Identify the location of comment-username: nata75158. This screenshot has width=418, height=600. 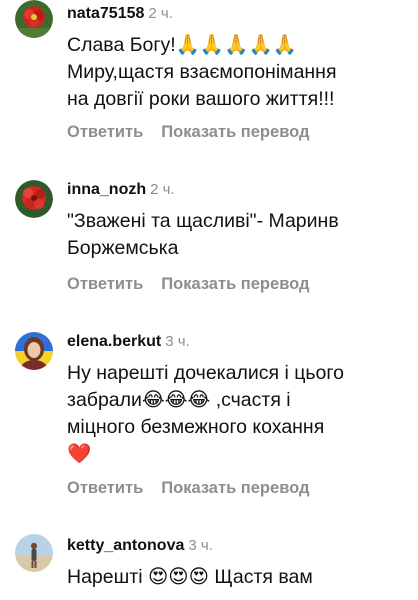
(105, 13).